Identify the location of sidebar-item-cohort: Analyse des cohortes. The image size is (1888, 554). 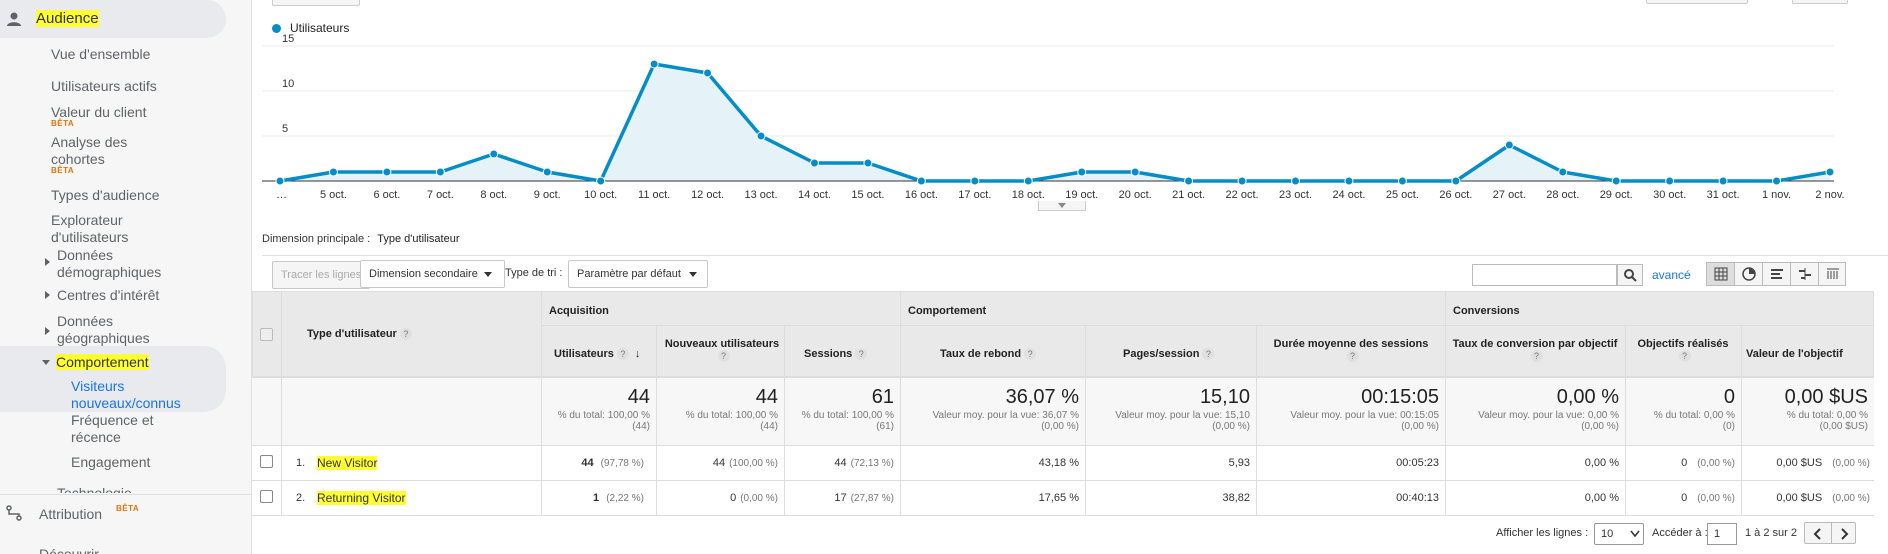
(106, 151).